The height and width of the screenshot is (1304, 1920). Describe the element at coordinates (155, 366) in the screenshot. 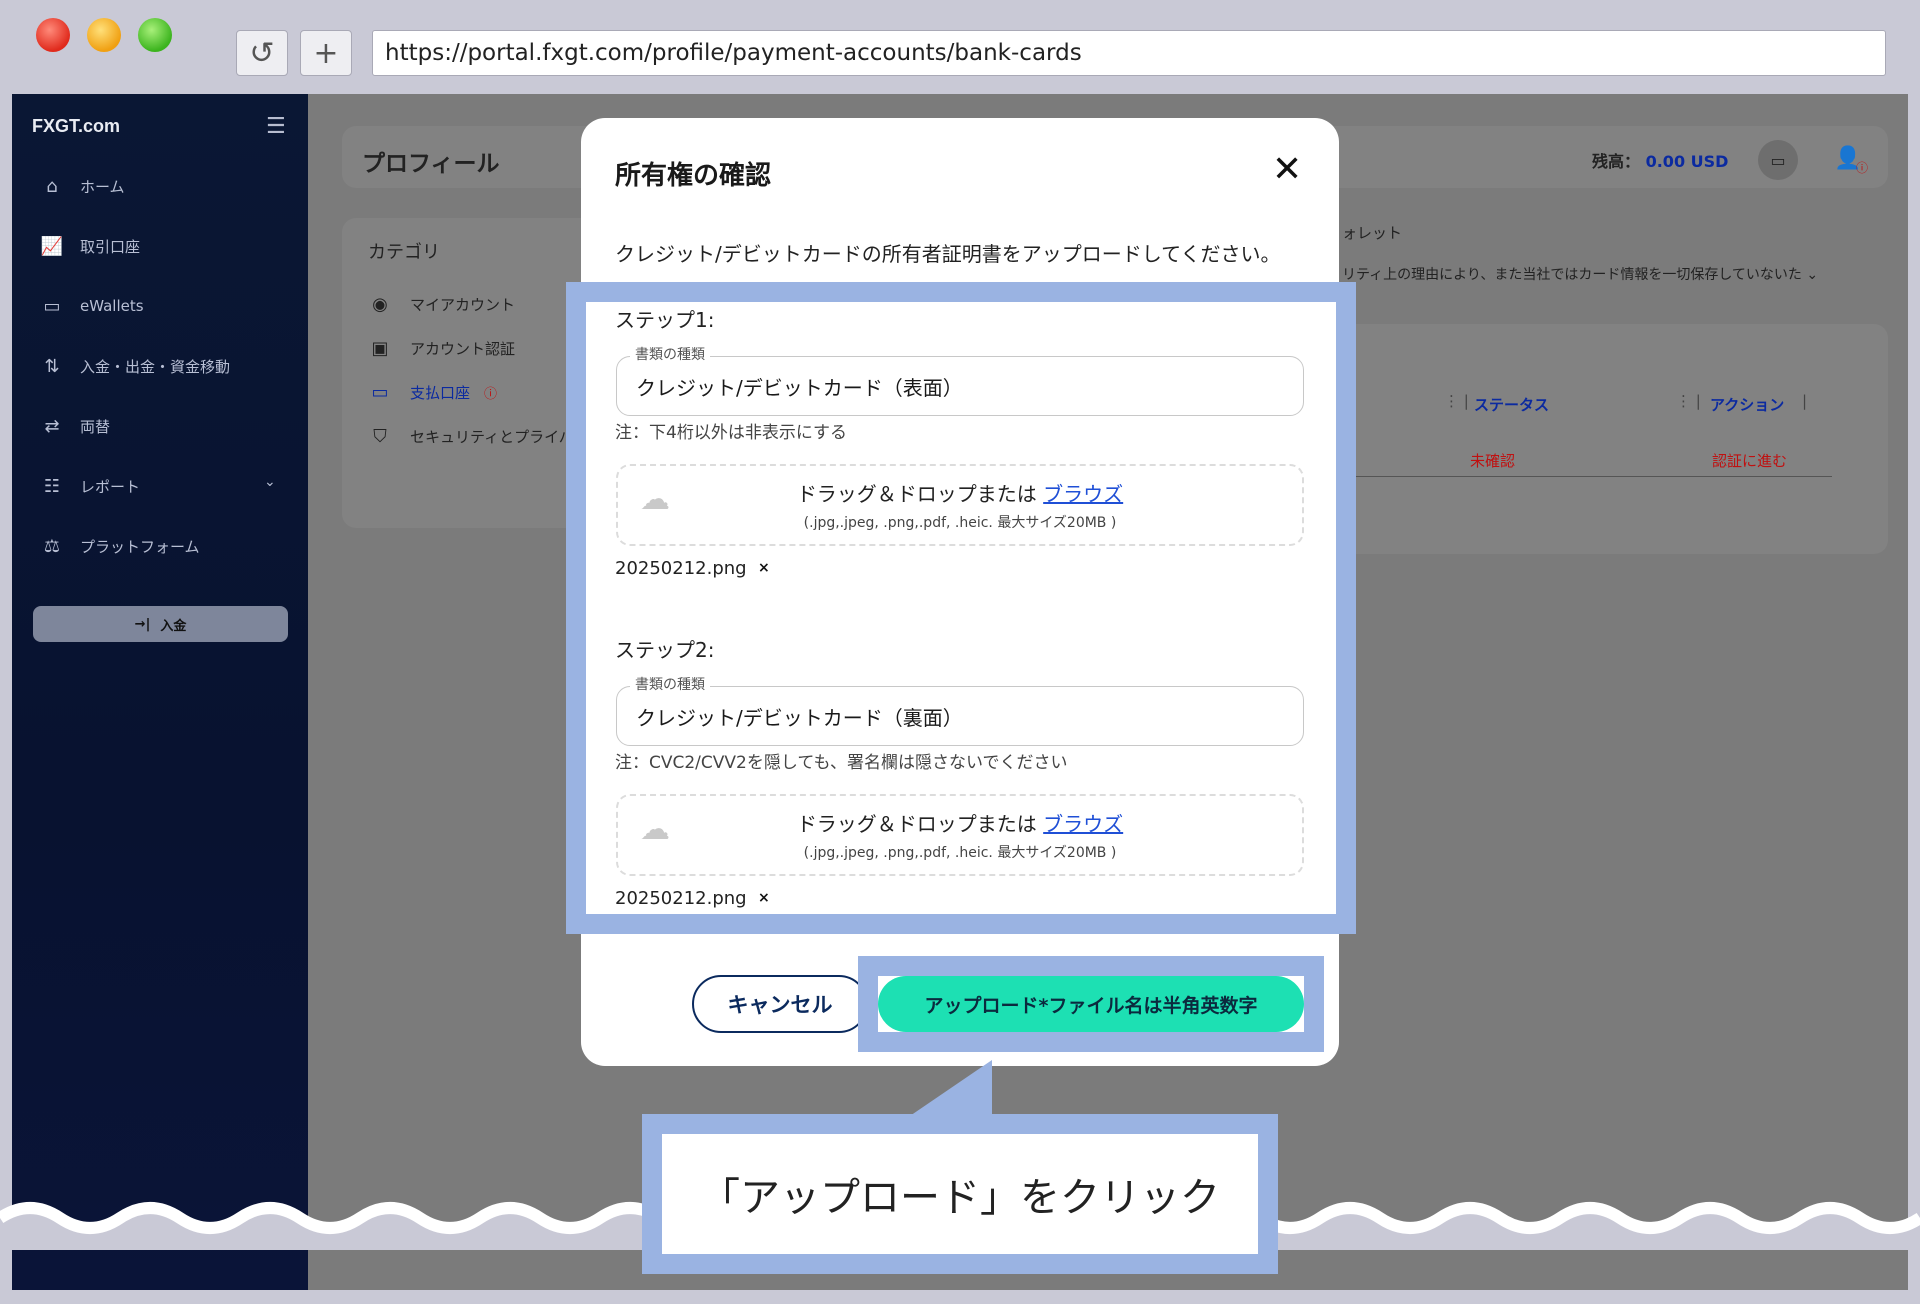

I see `sidebar-item-label: 入金・出金・資金移動` at that location.